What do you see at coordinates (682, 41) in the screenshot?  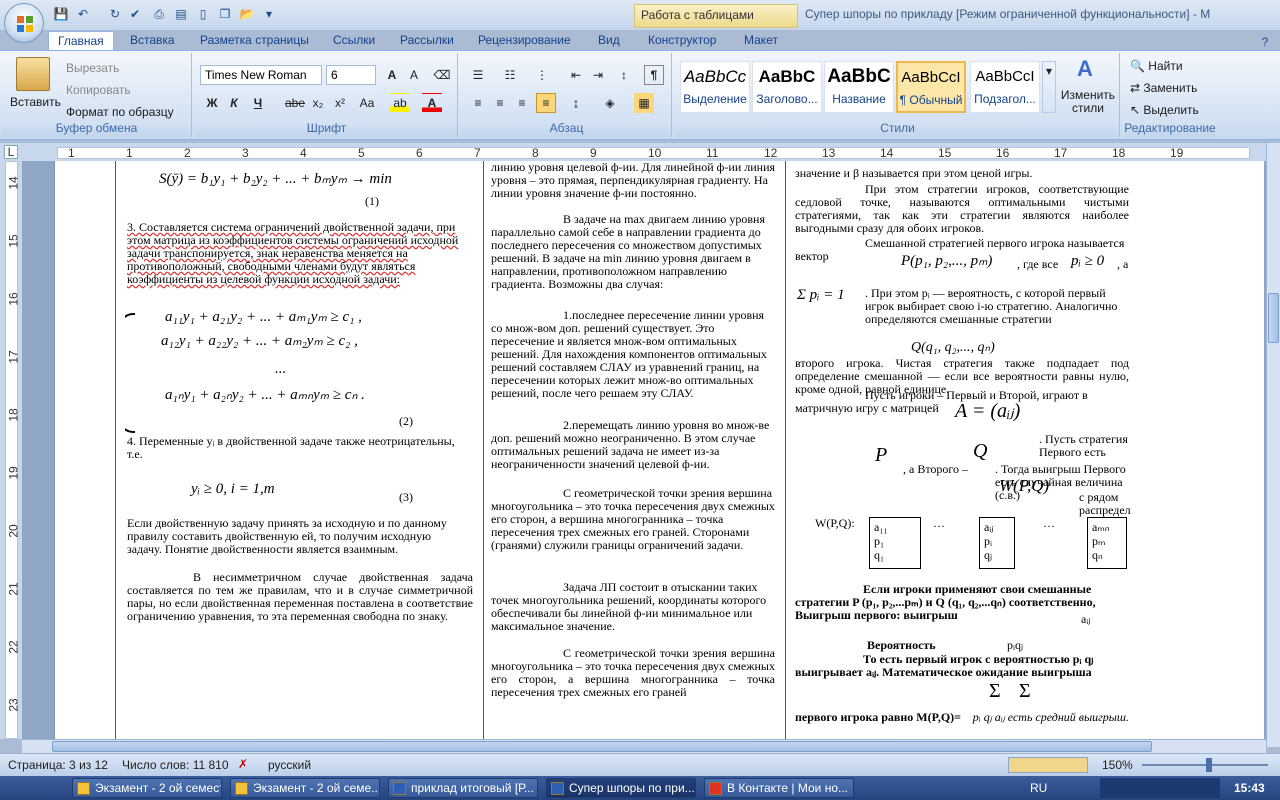 I see `tab-design: Конструктор` at bounding box center [682, 41].